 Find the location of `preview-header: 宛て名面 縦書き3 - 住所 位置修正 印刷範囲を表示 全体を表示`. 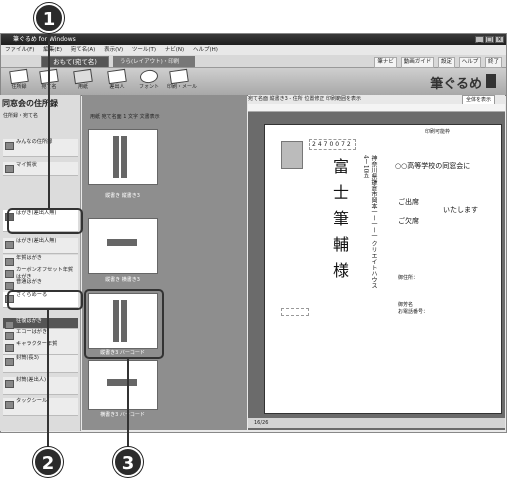

preview-header: 宛て名面 縦書き3 - 住所 位置修正 印刷範囲を表示 全体を表示 is located at coordinates (376, 100).